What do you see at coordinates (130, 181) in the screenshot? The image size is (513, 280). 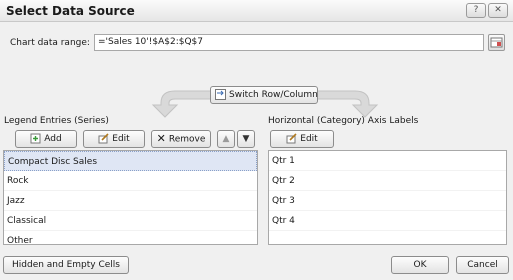 I see `list-item: Rock` at bounding box center [130, 181].